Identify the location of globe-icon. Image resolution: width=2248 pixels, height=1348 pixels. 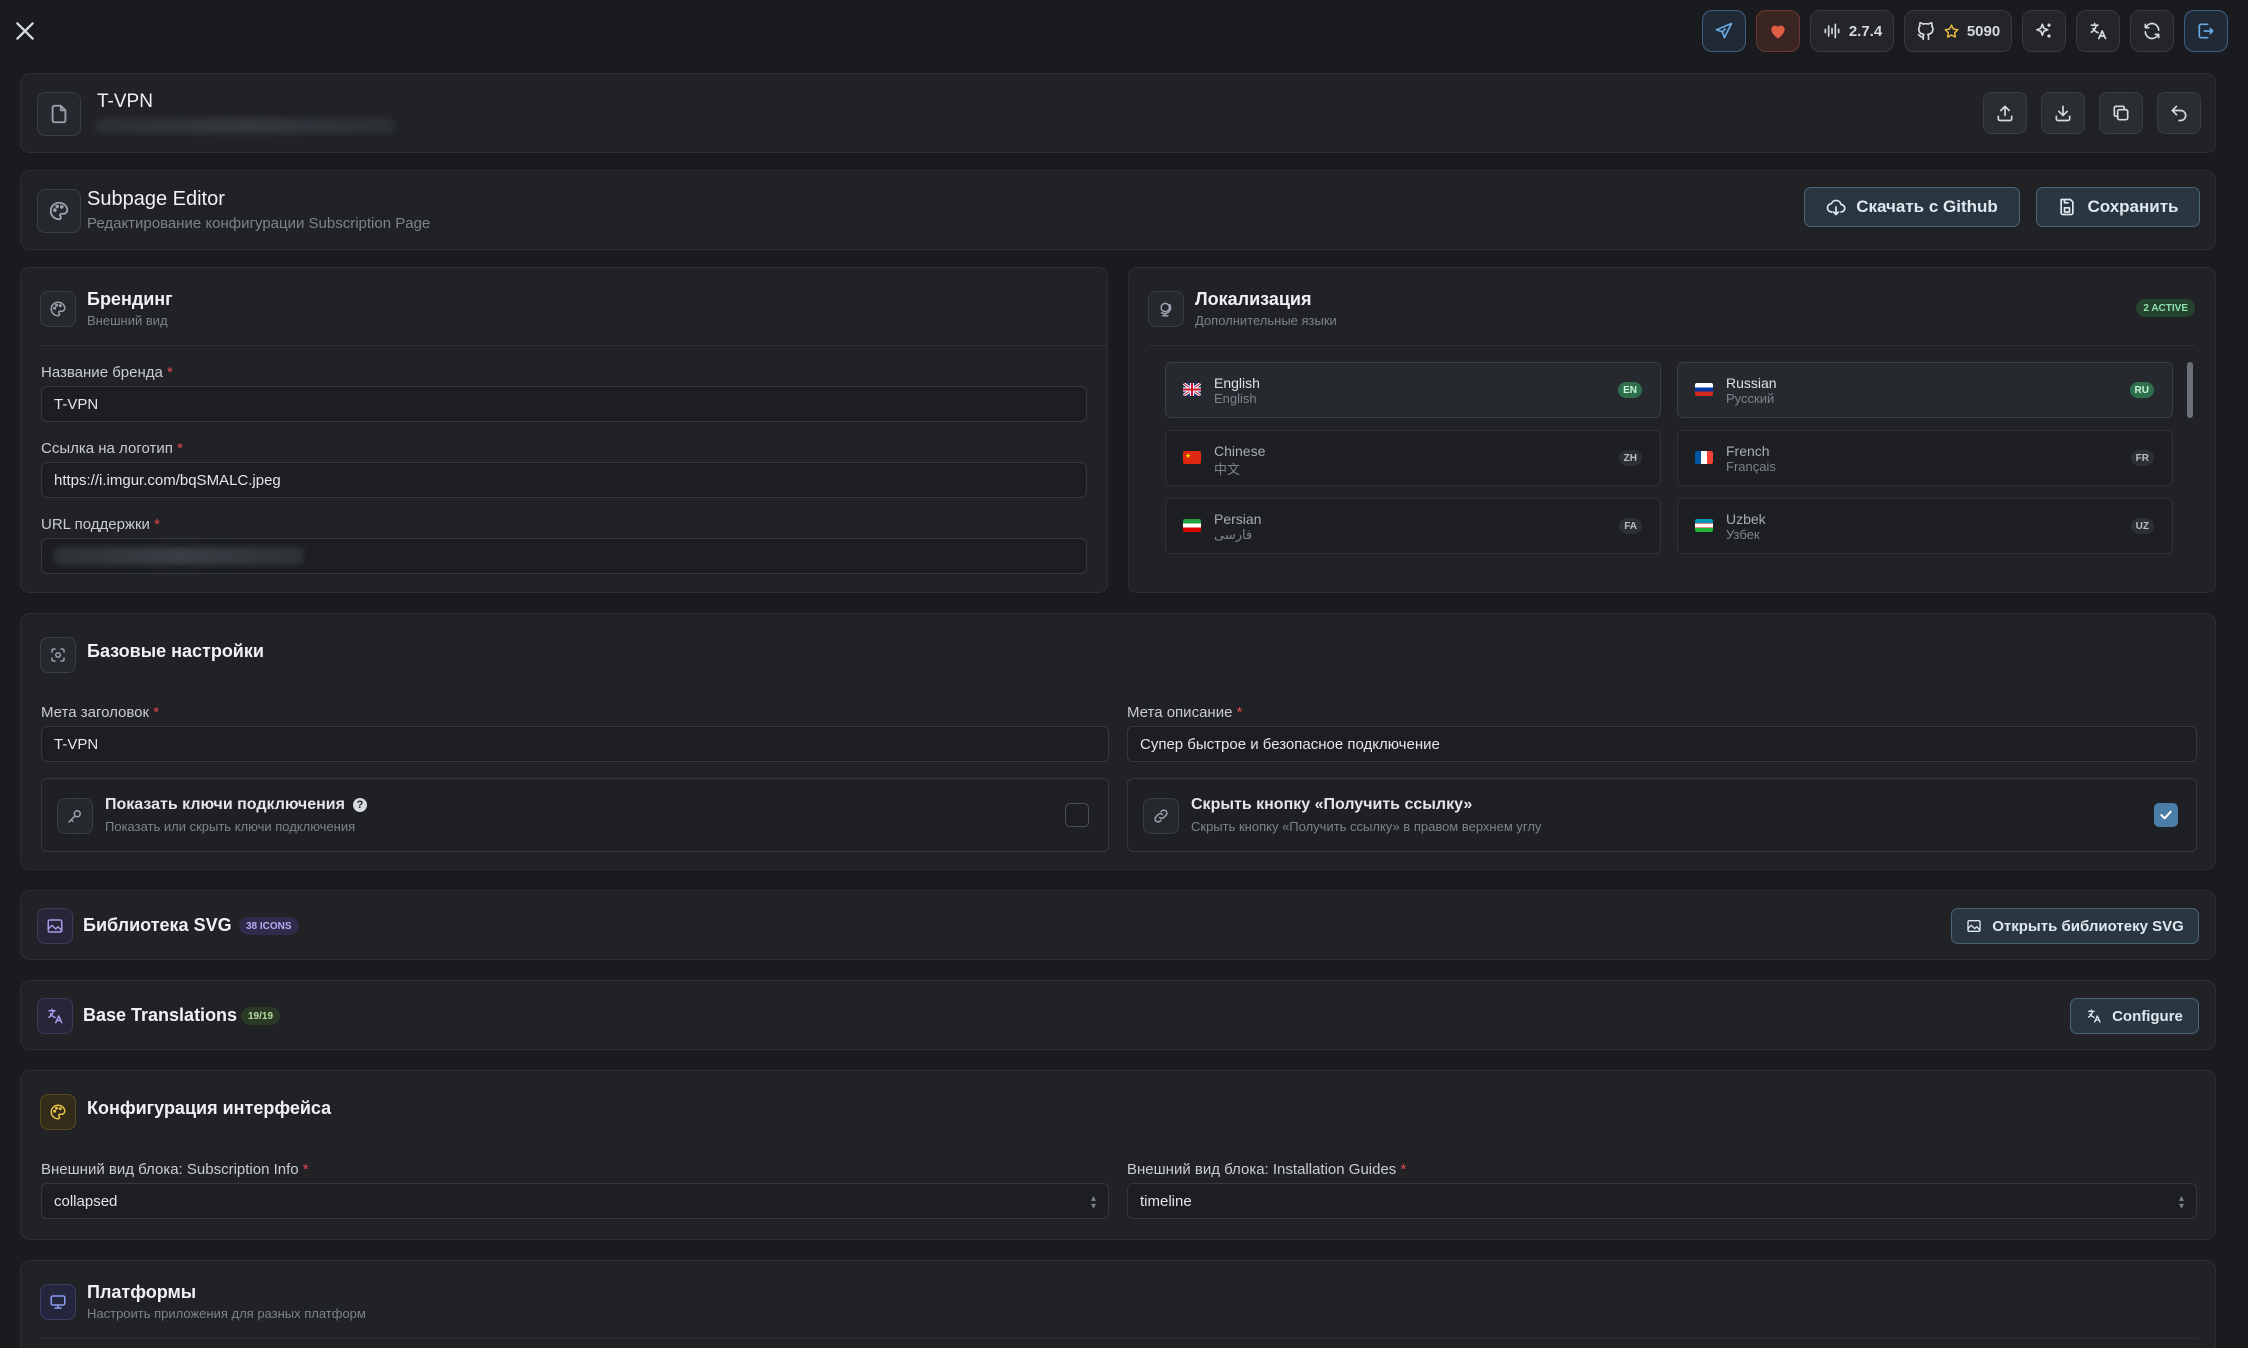
(1166, 309).